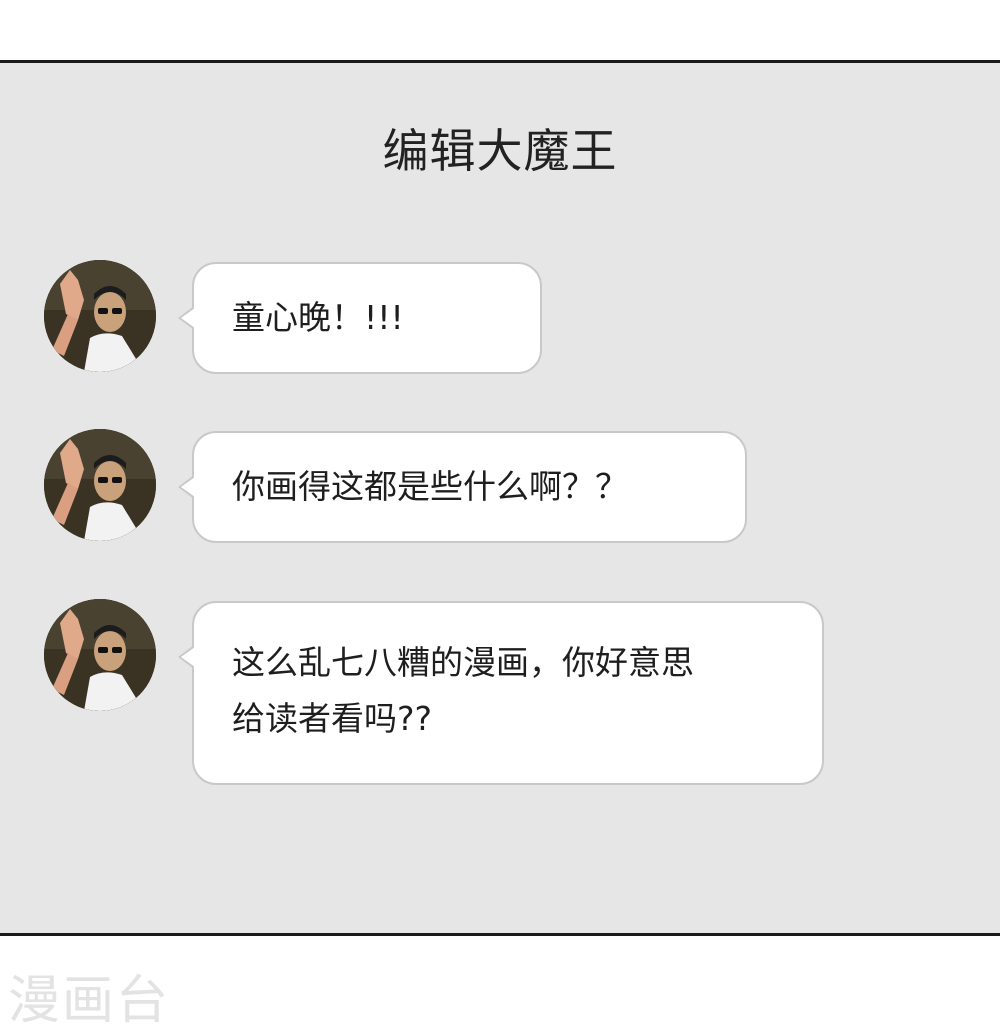  What do you see at coordinates (500, 151) in the screenshot?
I see `chat-title: 编辑大魔王` at bounding box center [500, 151].